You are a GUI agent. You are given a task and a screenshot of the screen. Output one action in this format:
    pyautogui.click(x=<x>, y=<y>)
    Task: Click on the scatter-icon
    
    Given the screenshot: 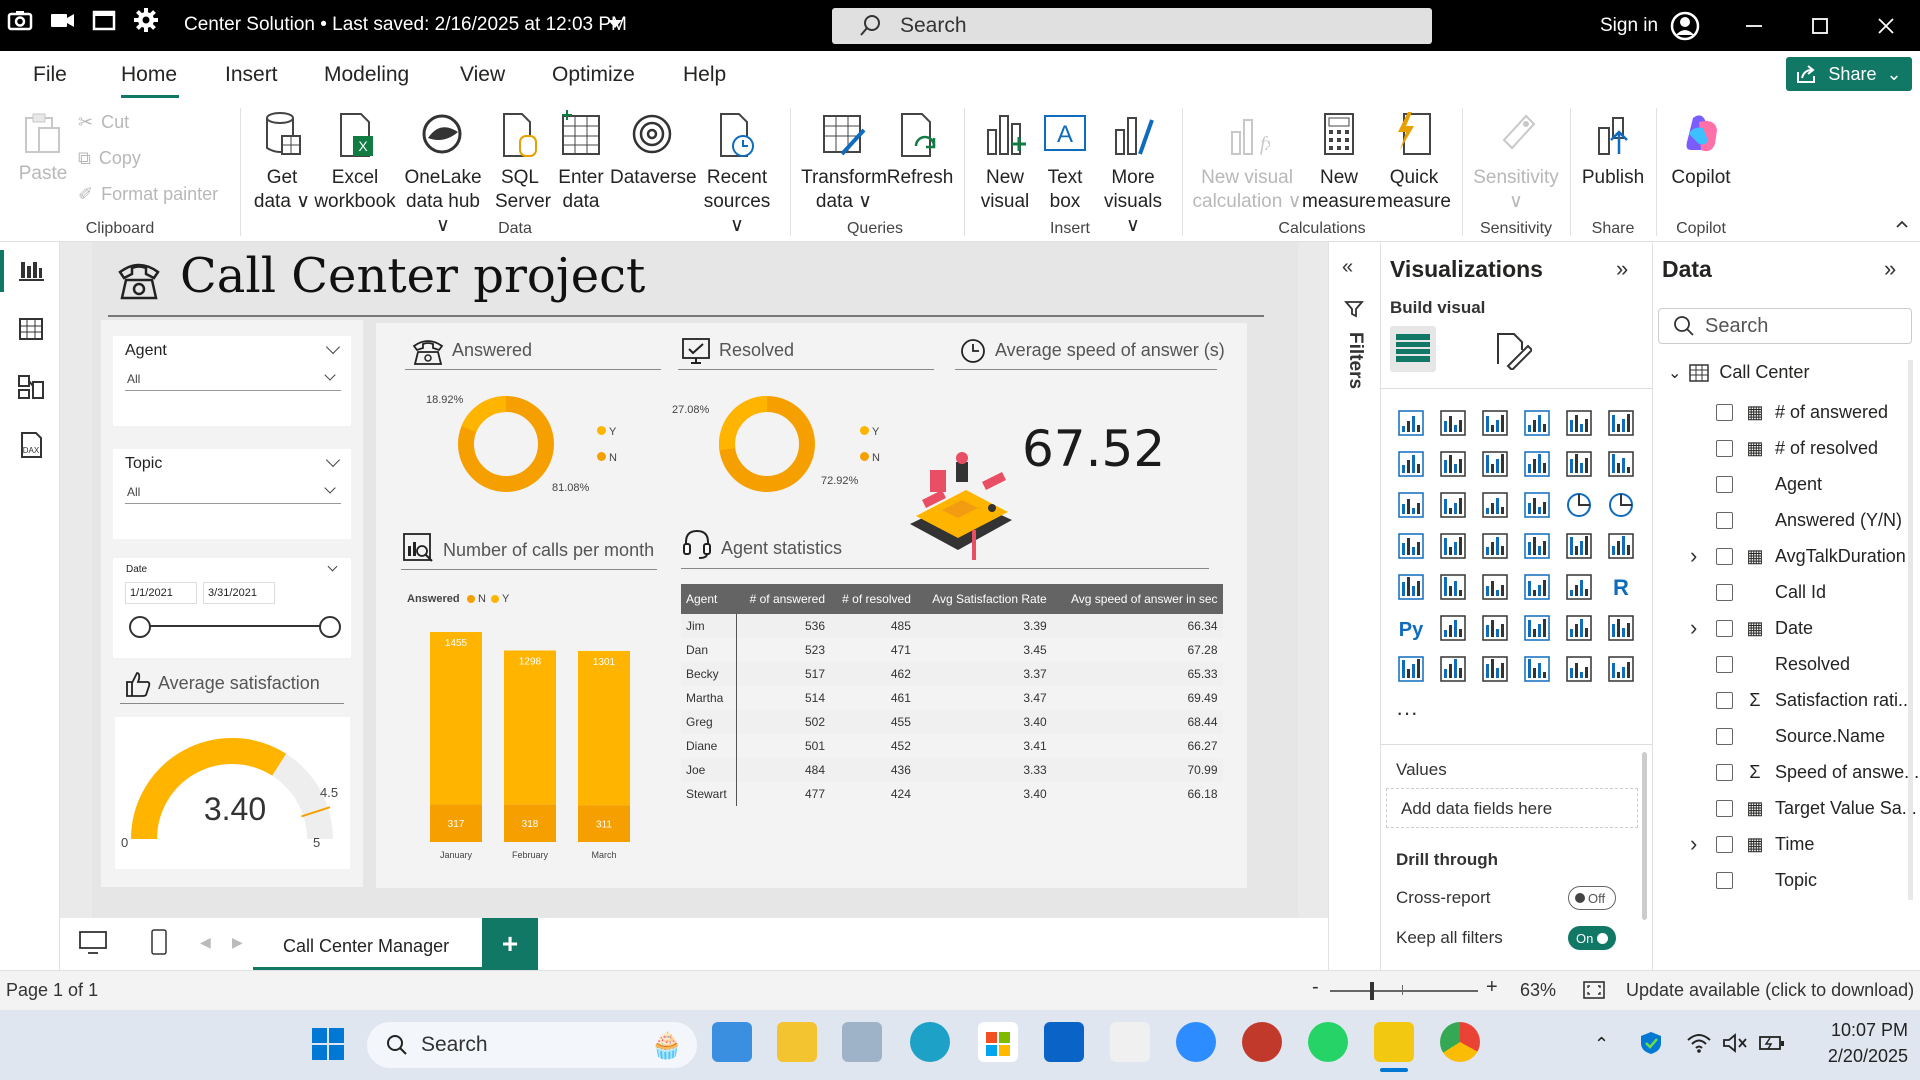 What is the action you would take?
    pyautogui.click(x=1537, y=505)
    